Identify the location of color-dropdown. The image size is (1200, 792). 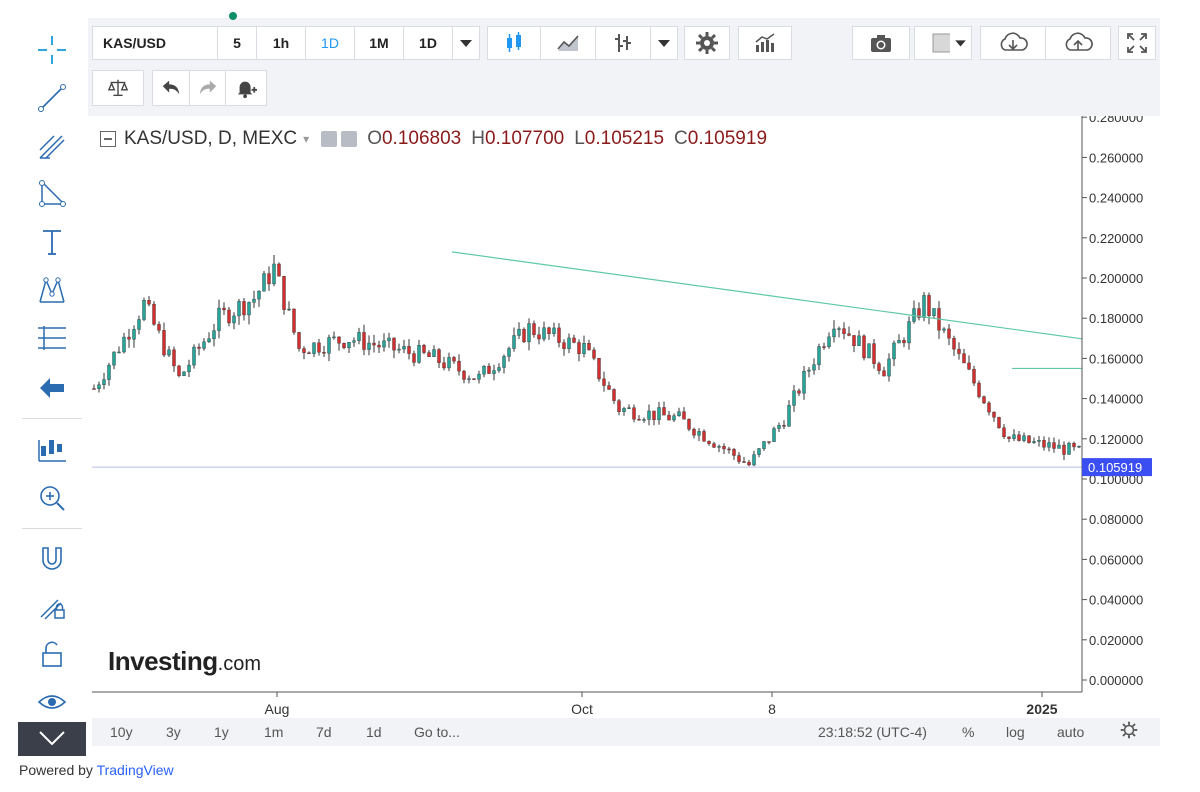
(961, 43).